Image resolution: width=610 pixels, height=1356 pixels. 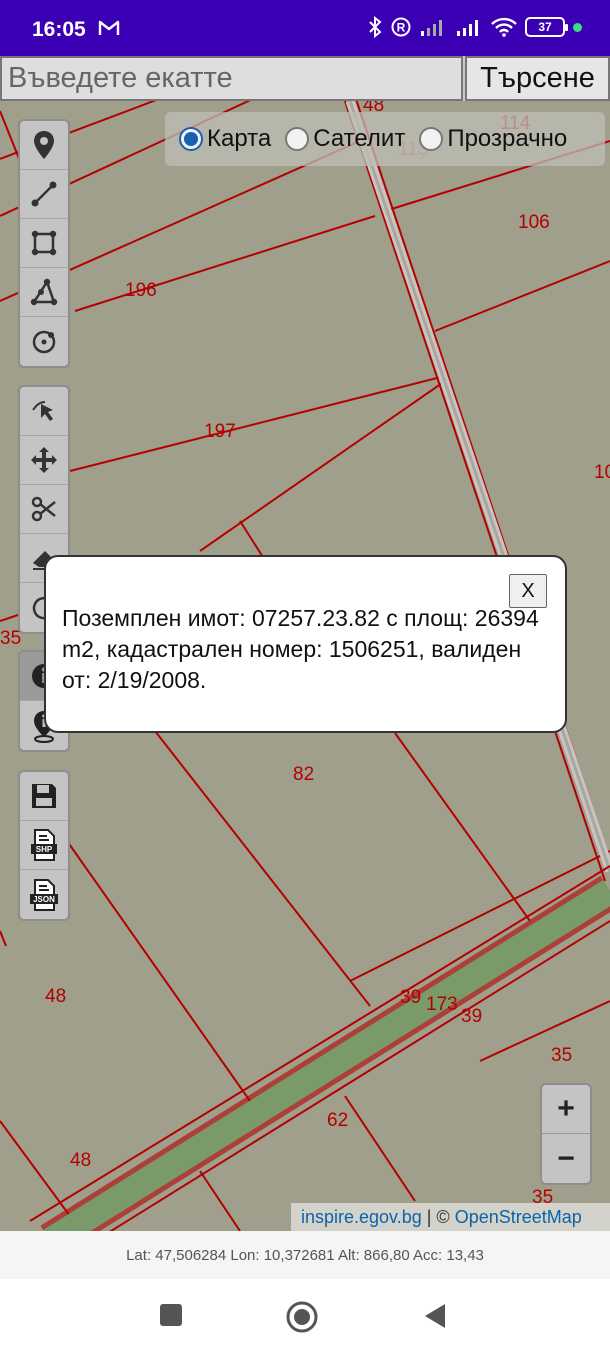 What do you see at coordinates (537, 78) in the screenshot?
I see `search-button: Търсене` at bounding box center [537, 78].